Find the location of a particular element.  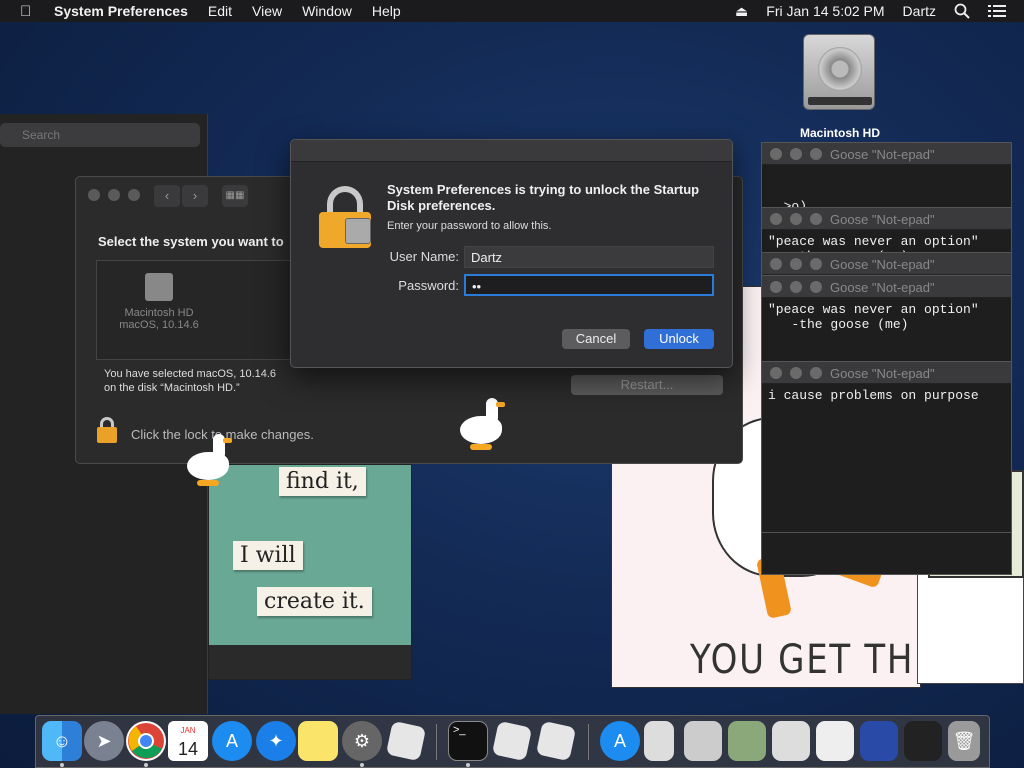

roblox-studio-icon is located at coordinates (512, 741).